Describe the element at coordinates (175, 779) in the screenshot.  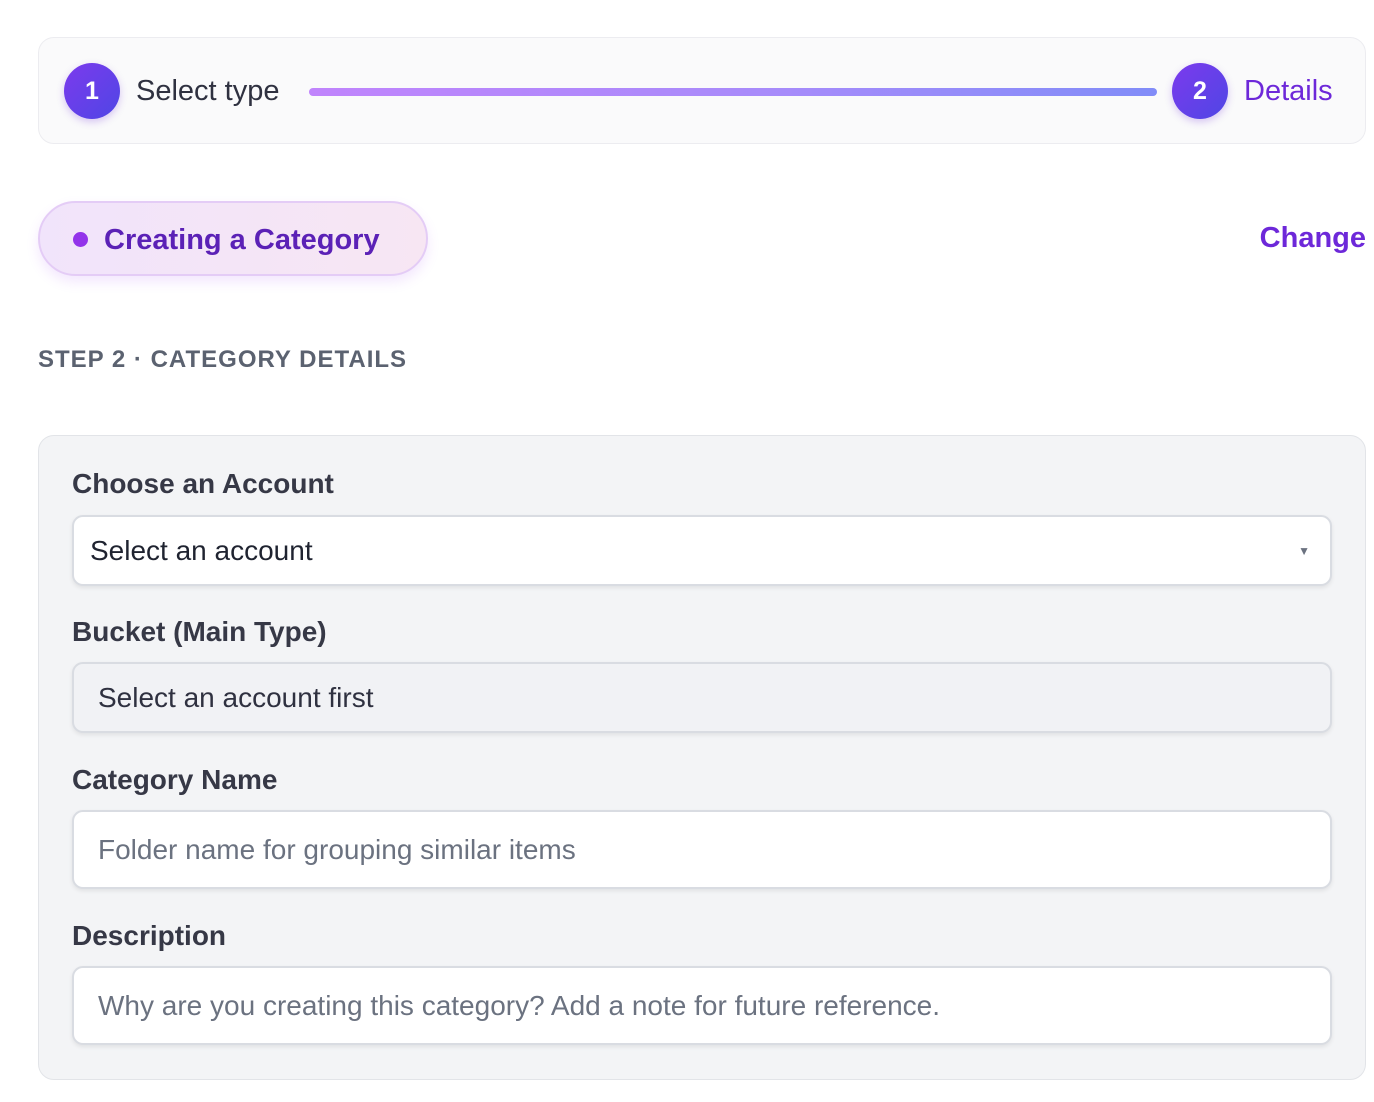
I see `category-name-field-label: Category Name` at that location.